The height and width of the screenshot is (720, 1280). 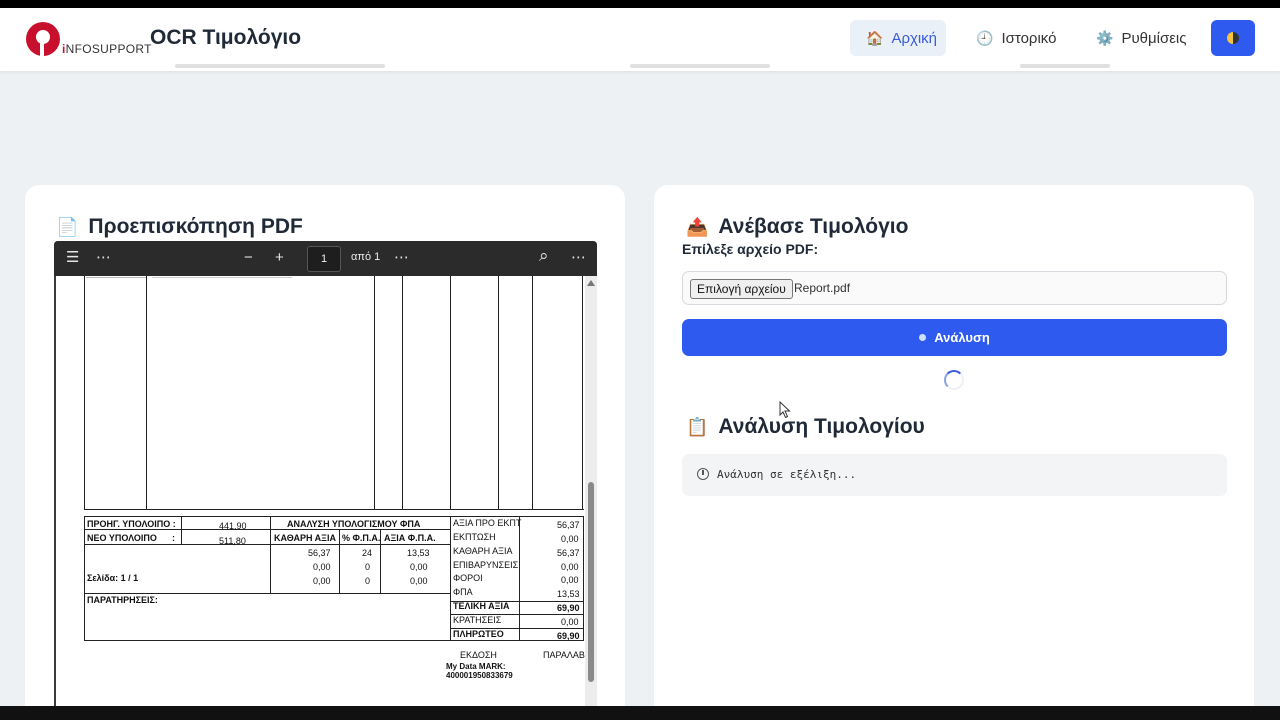 What do you see at coordinates (226, 37) in the screenshot?
I see `app-title: OCR Τιμολόγιο` at bounding box center [226, 37].